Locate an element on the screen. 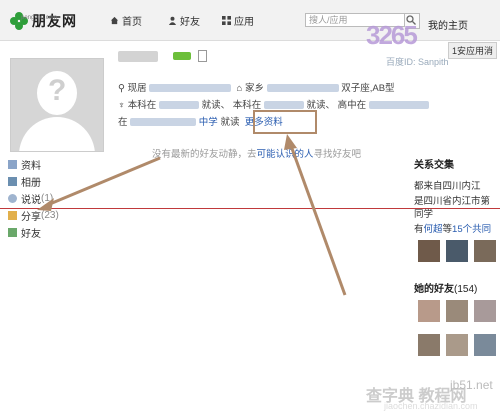 The width and height of the screenshot is (500, 418). relations-line-2: 是四川省内江市第 is located at coordinates (452, 200).